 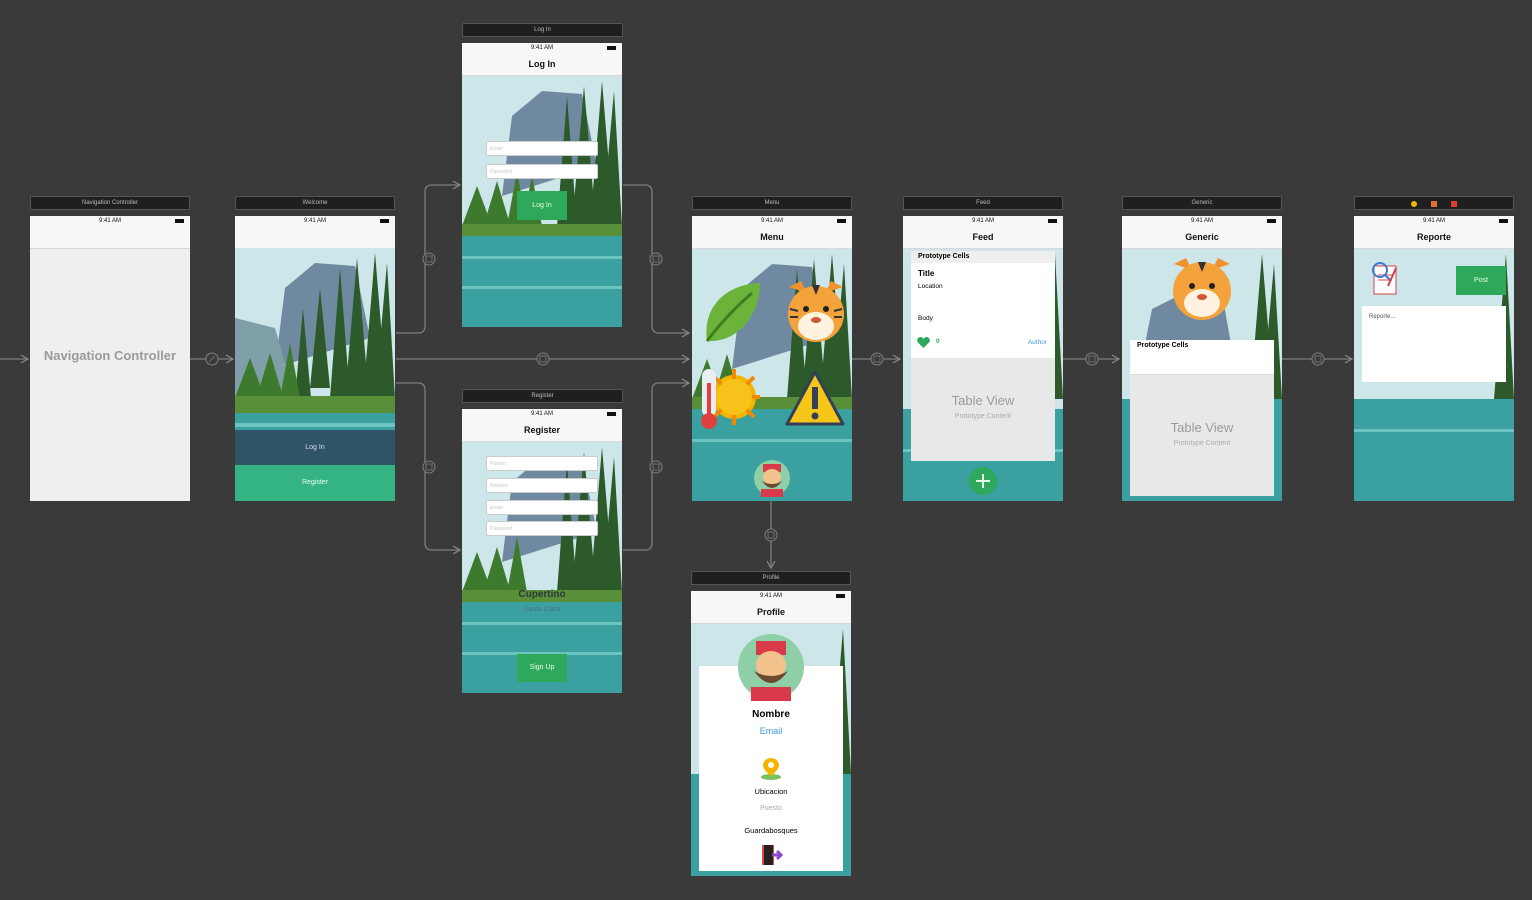 I want to click on generic-cell, so click(x=1202, y=363).